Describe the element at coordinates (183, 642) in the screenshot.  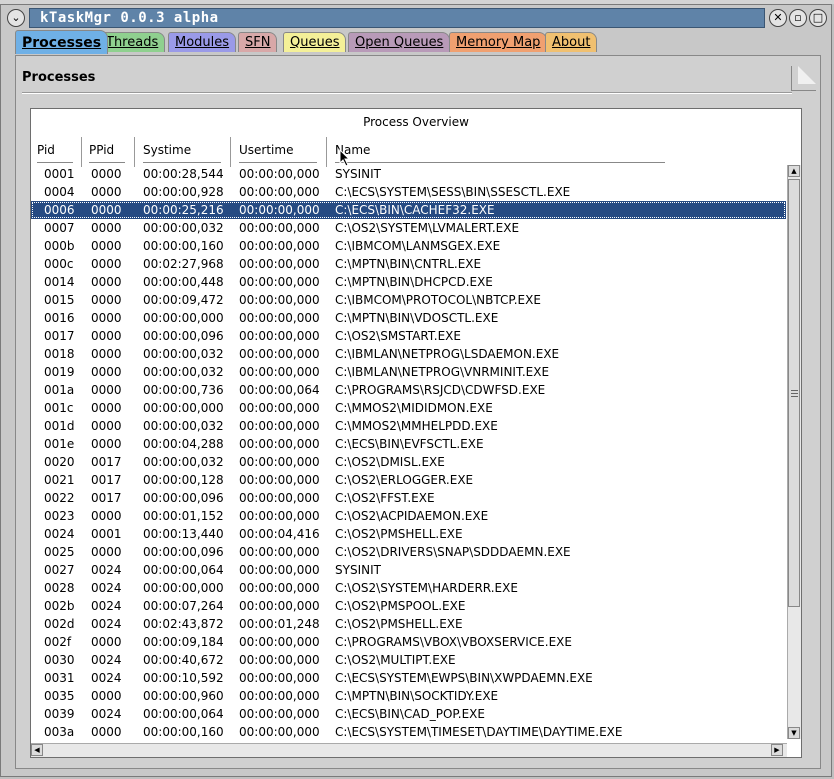
I see `systime-cell: 00:00:09,184` at that location.